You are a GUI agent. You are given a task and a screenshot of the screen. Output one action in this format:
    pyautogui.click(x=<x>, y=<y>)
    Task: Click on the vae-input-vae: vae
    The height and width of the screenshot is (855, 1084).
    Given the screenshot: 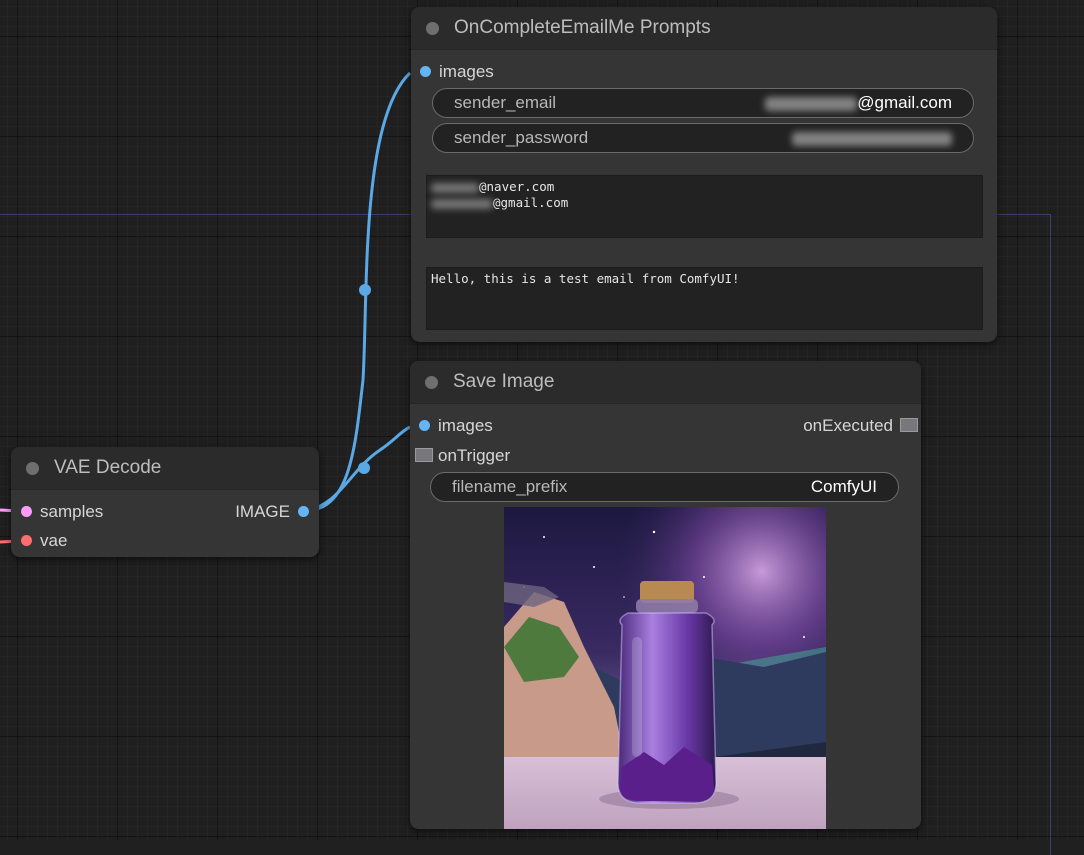 What is the action you would take?
    pyautogui.click(x=44, y=541)
    